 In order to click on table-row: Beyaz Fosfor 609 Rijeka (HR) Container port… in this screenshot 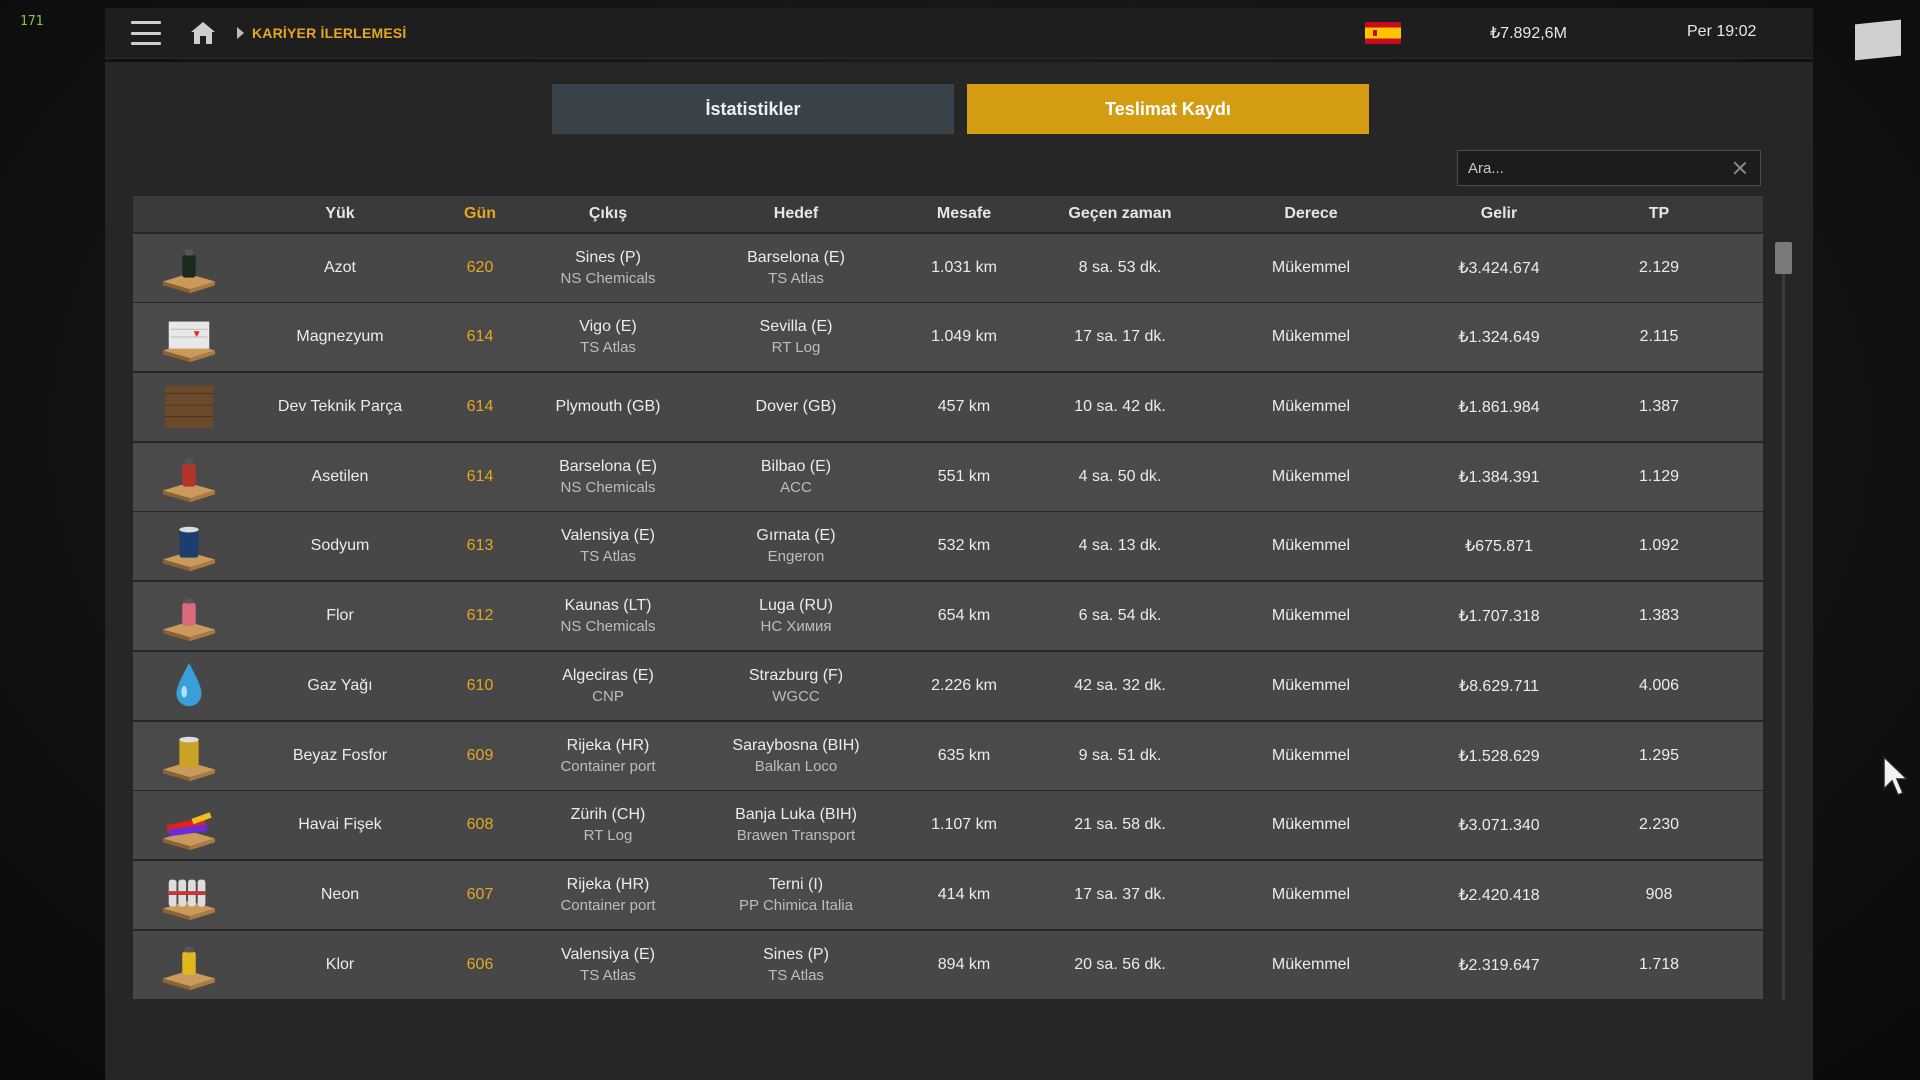, I will do `click(948, 755)`.